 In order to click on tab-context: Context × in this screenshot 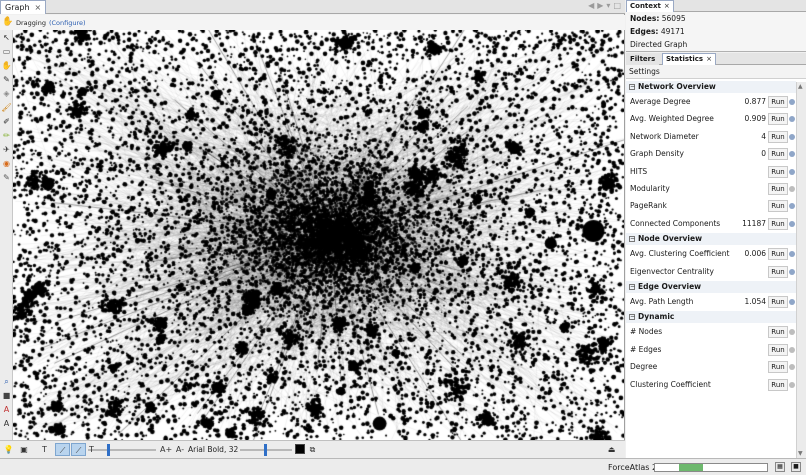, I will do `click(650, 6)`.